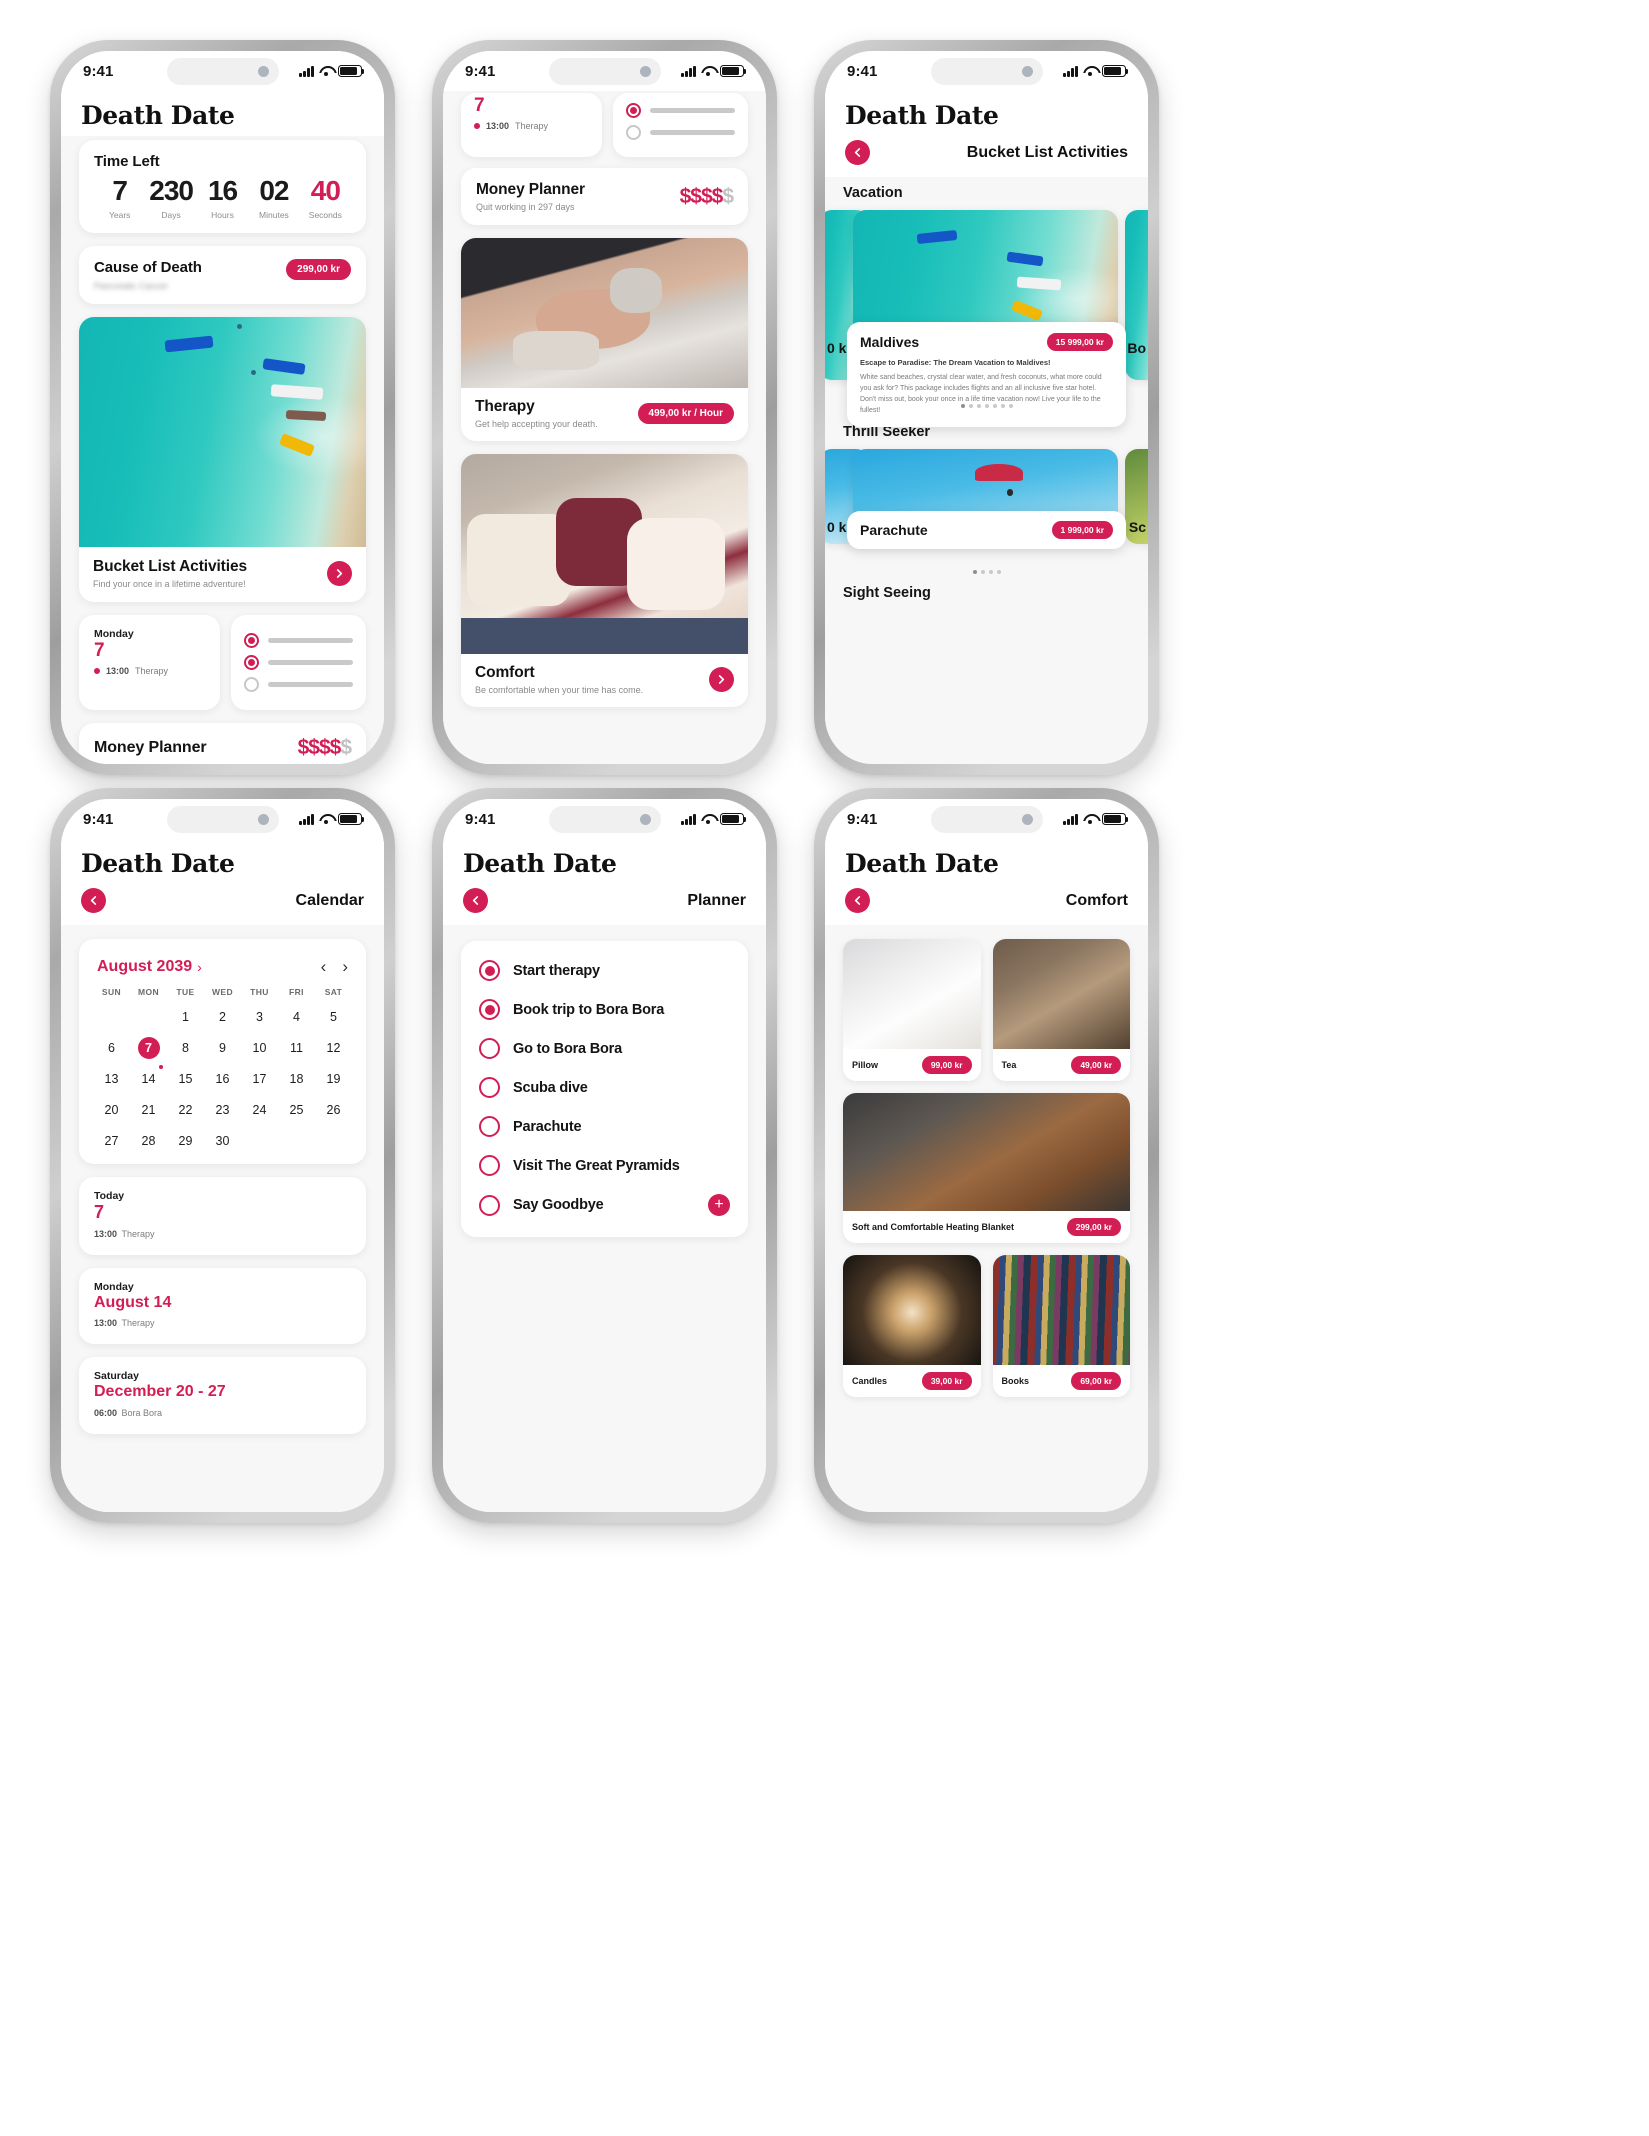 The image size is (1649, 2136). Describe the element at coordinates (333, 1017) in the screenshot. I see `calendar-day: 5` at that location.